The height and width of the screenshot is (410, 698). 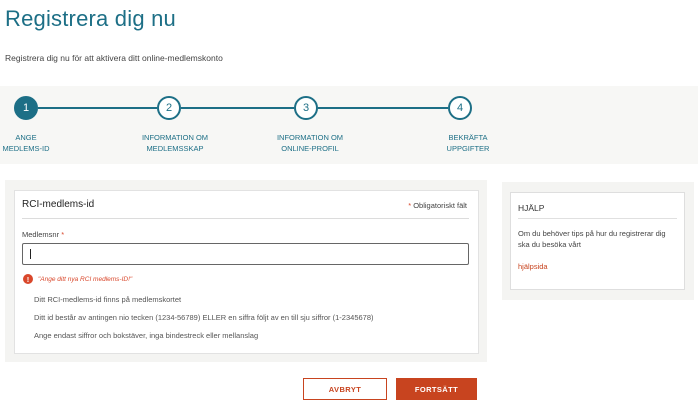 What do you see at coordinates (43, 234) in the screenshot?
I see `member-number-label: Medlemsnr *` at bounding box center [43, 234].